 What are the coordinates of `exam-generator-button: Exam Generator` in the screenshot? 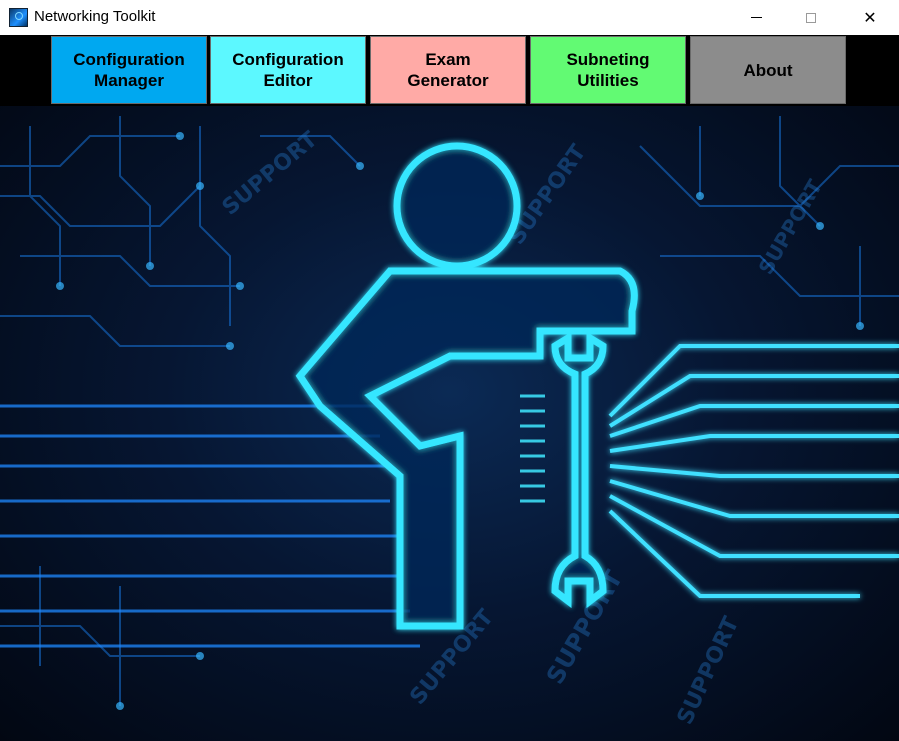 It's located at (448, 70).